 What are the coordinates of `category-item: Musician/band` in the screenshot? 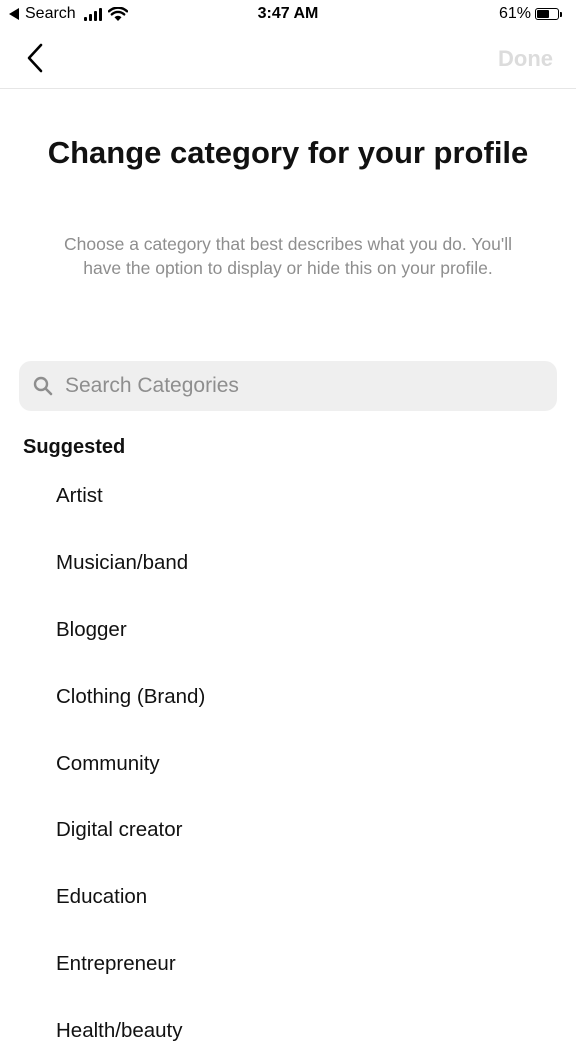 It's located at (288, 563).